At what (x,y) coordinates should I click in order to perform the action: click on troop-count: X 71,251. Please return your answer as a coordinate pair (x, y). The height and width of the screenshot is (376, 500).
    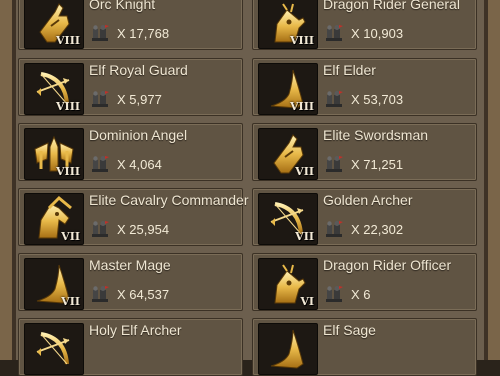
    Looking at the image, I should click on (377, 164).